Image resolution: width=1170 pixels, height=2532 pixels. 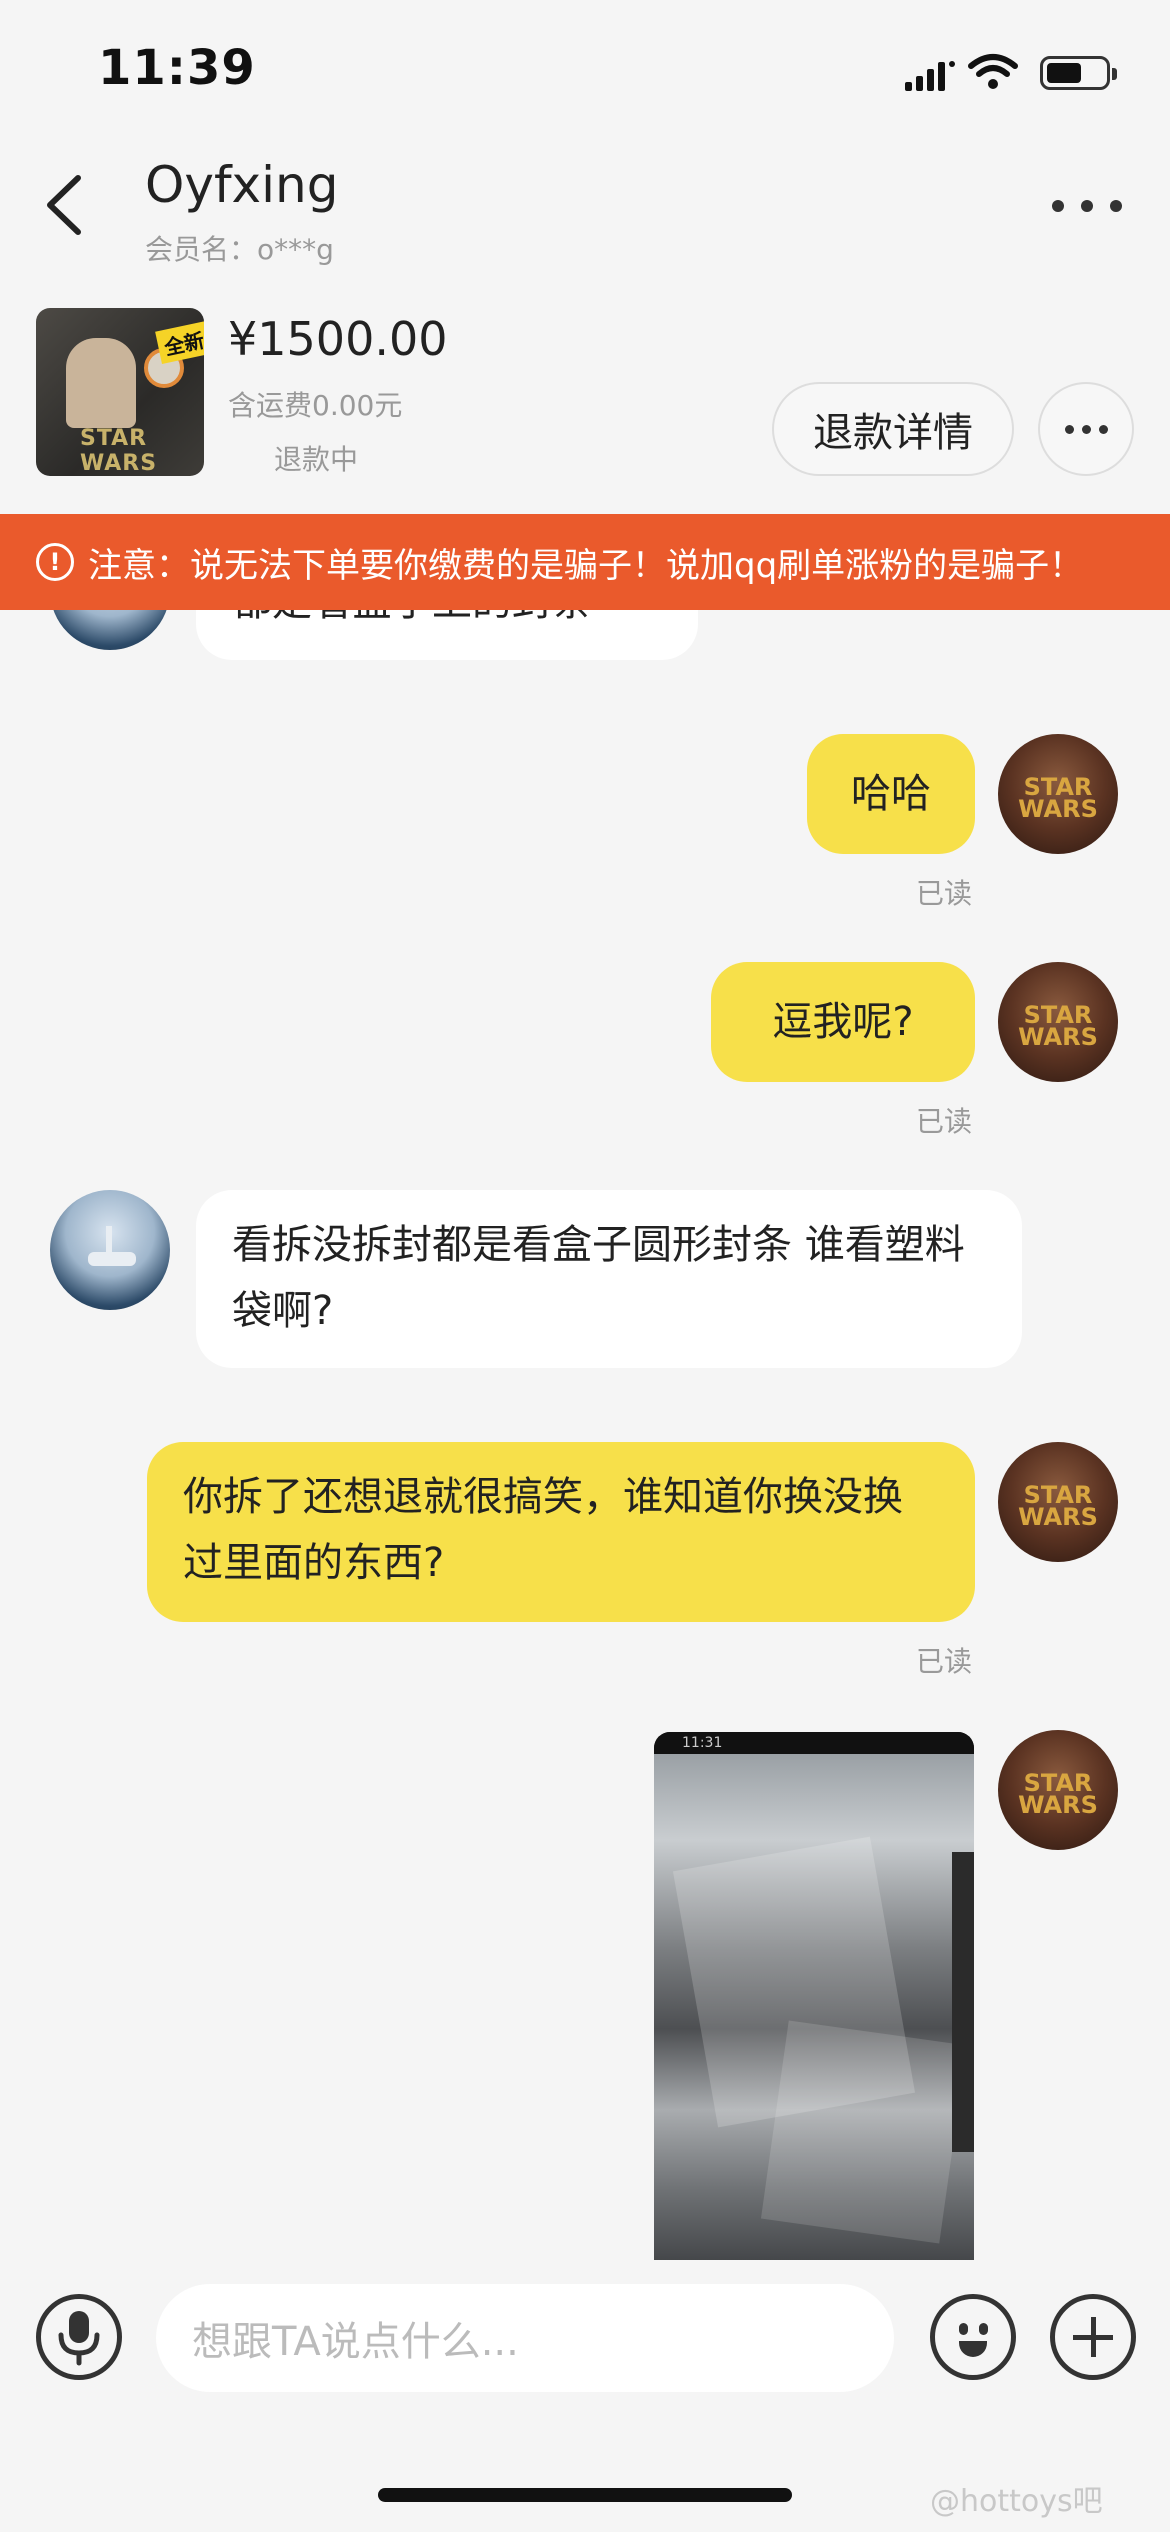 I want to click on fraud-warning-banner: ! 注意：说无法下单要你缴费的是骗子！说加qq刷单涨粉的是骗子！, so click(x=585, y=562).